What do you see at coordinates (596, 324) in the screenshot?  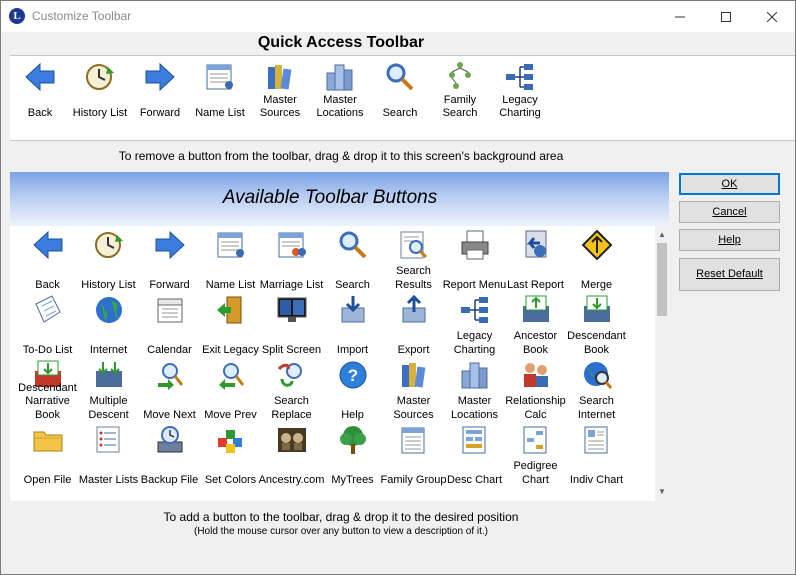 I see `available-button-19: Descendant Book` at bounding box center [596, 324].